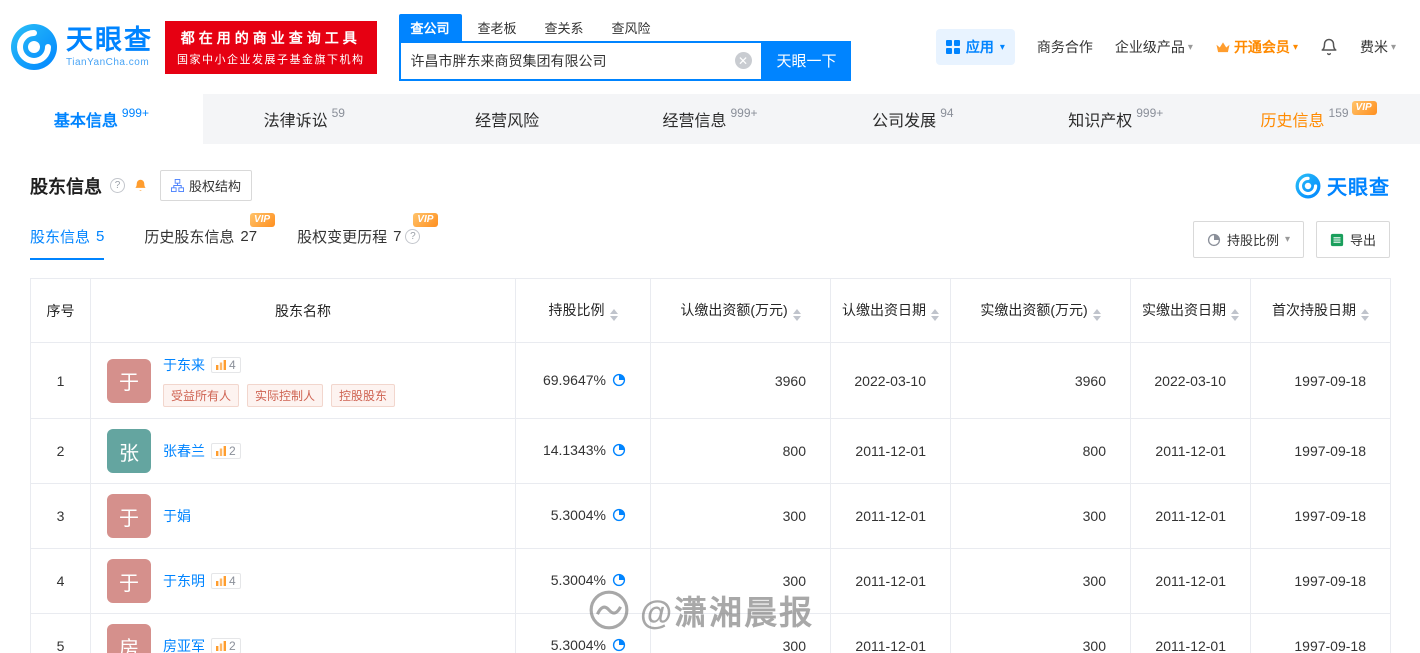 This screenshot has width=1420, height=653. I want to click on user-menu: 费米 ▾, so click(1378, 47).